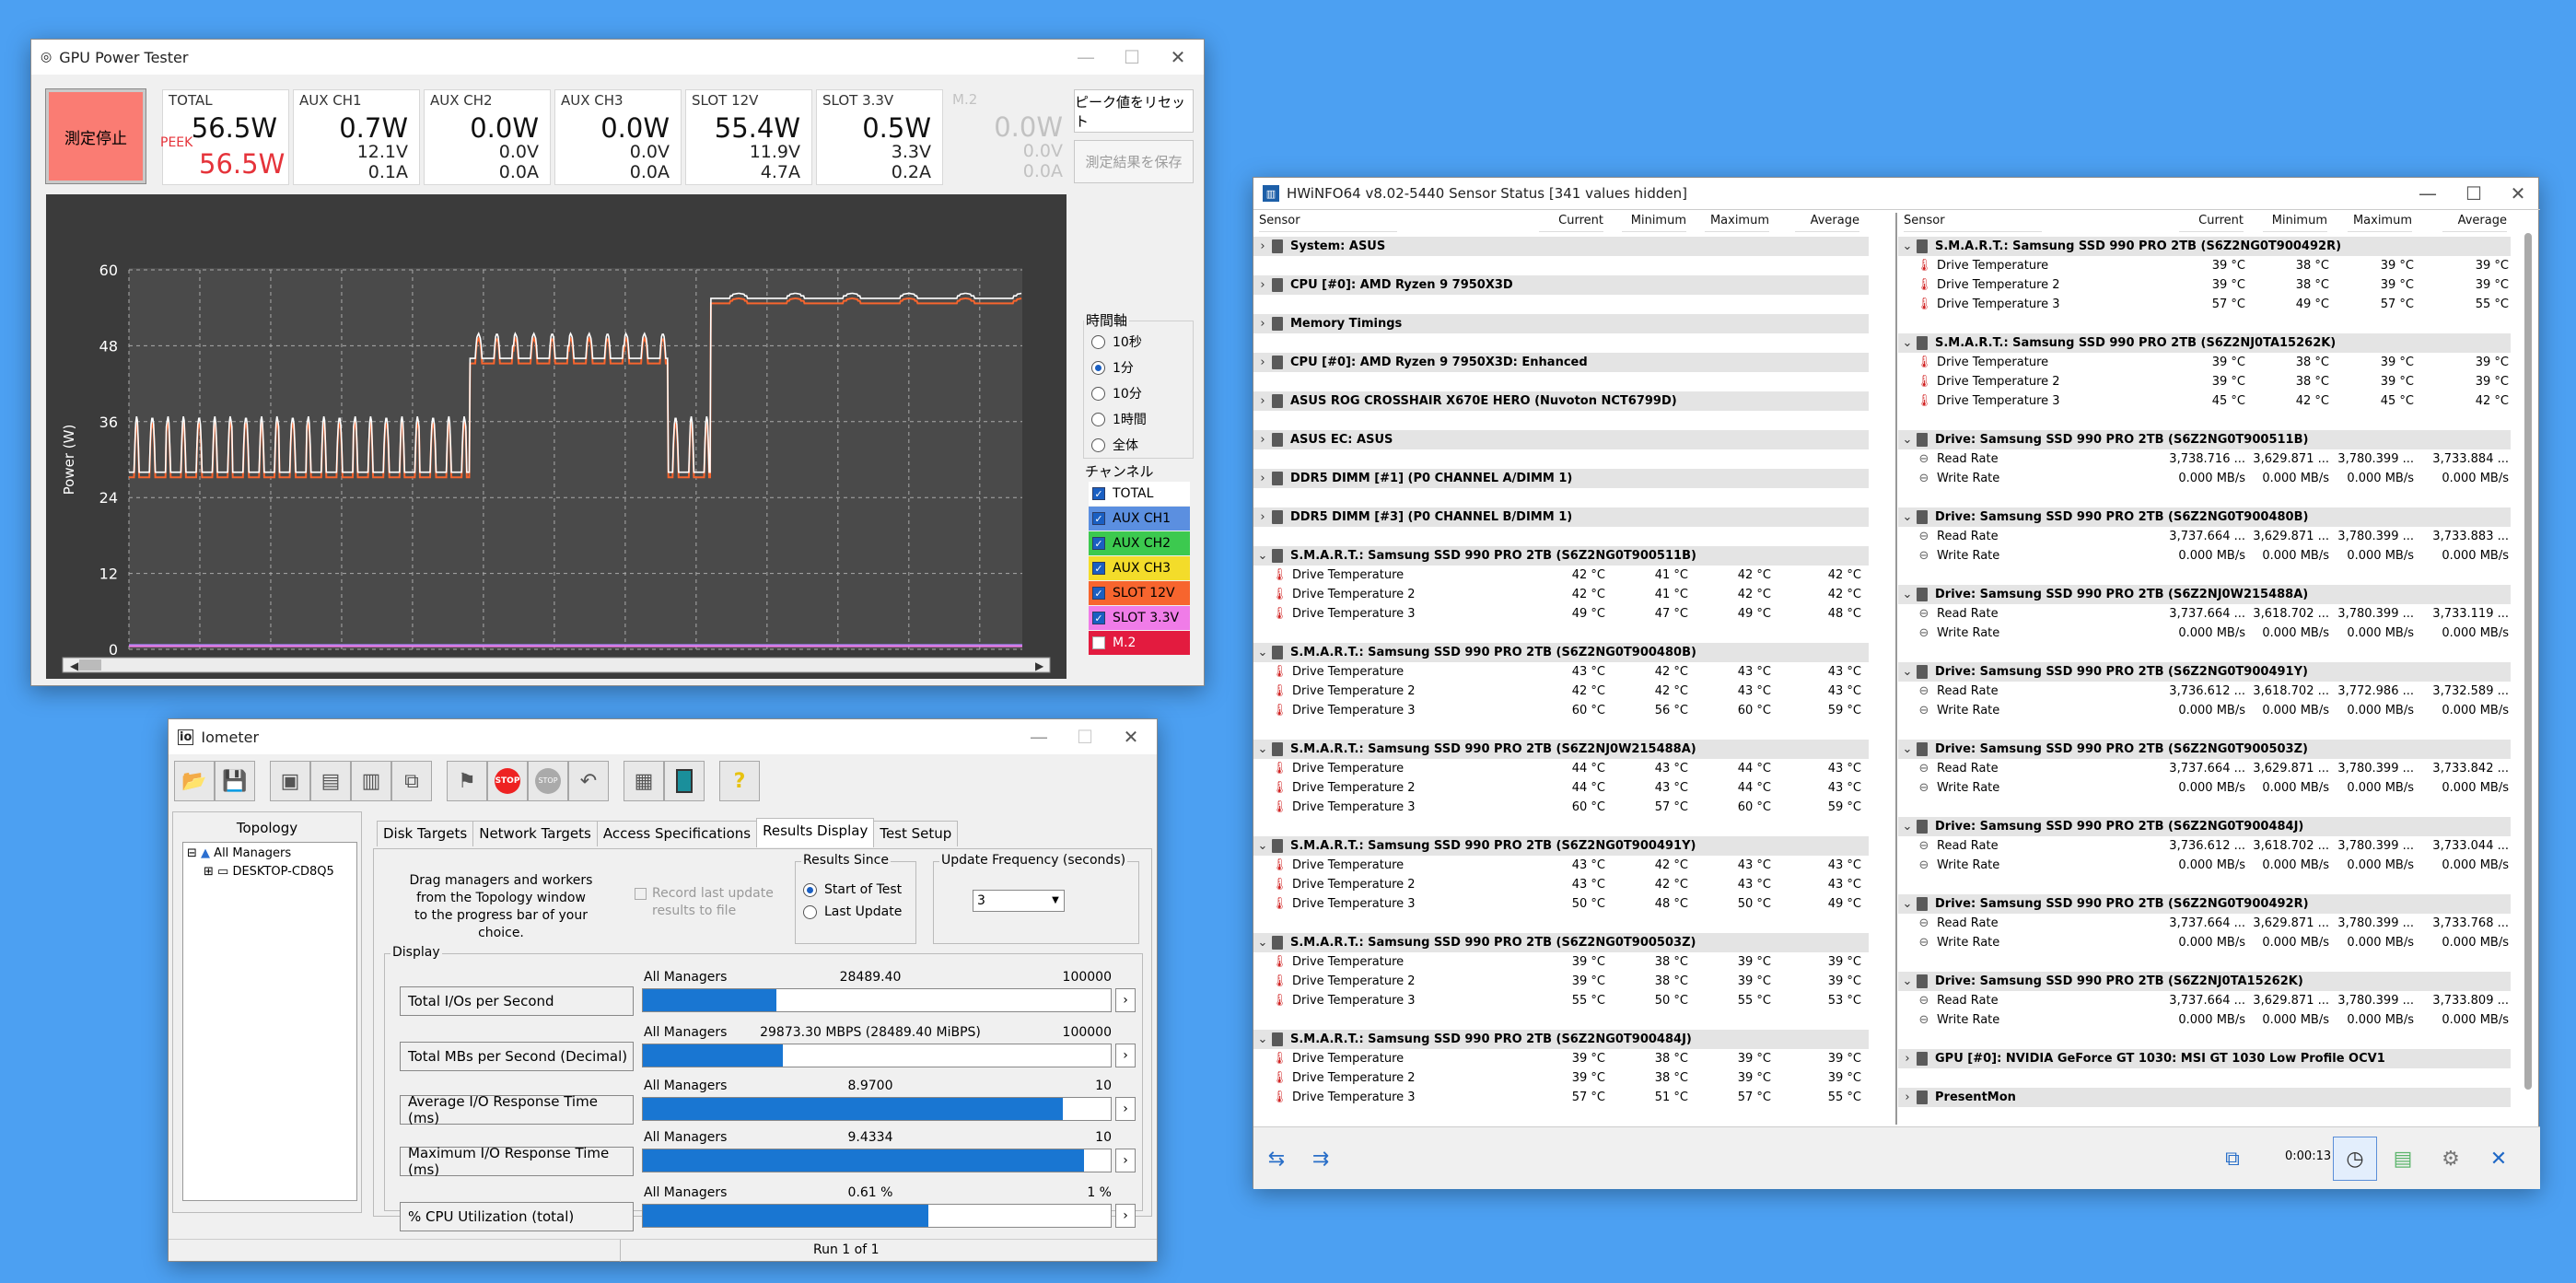 This screenshot has width=2576, height=1283. Describe the element at coordinates (1896, 669) in the screenshot. I see `pane-splitter` at that location.